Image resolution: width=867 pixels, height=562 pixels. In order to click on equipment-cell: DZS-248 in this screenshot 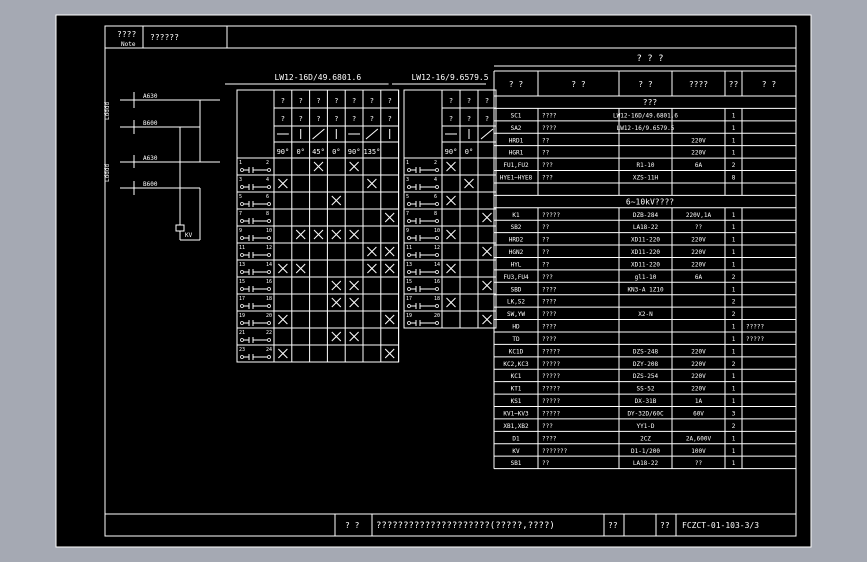, I will do `click(646, 351)`.